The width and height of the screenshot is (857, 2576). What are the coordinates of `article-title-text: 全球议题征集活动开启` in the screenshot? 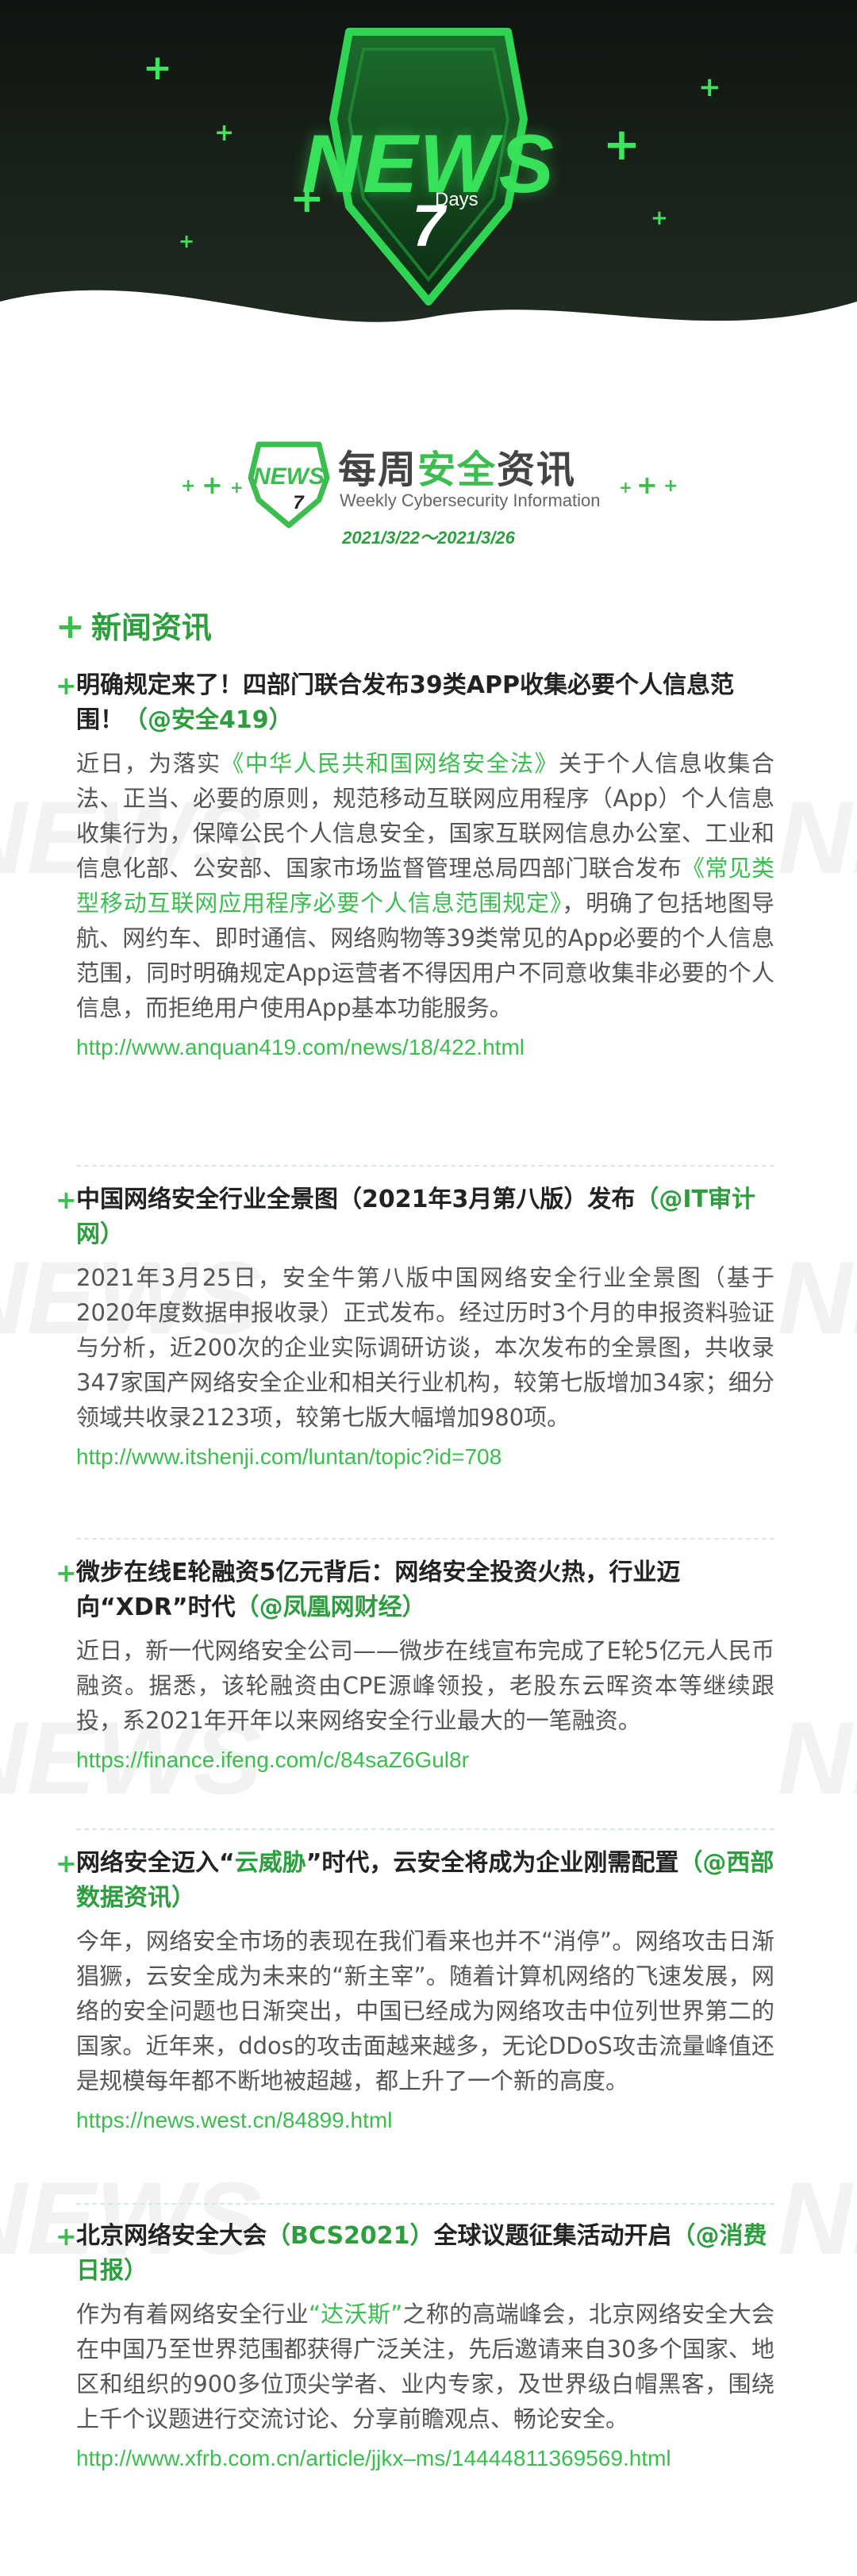 It's located at (552, 2236).